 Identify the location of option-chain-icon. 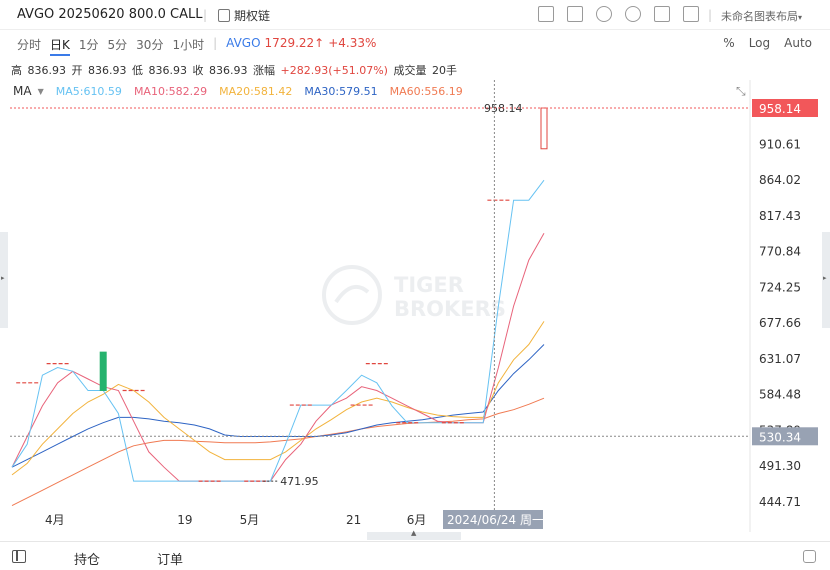
(224, 15).